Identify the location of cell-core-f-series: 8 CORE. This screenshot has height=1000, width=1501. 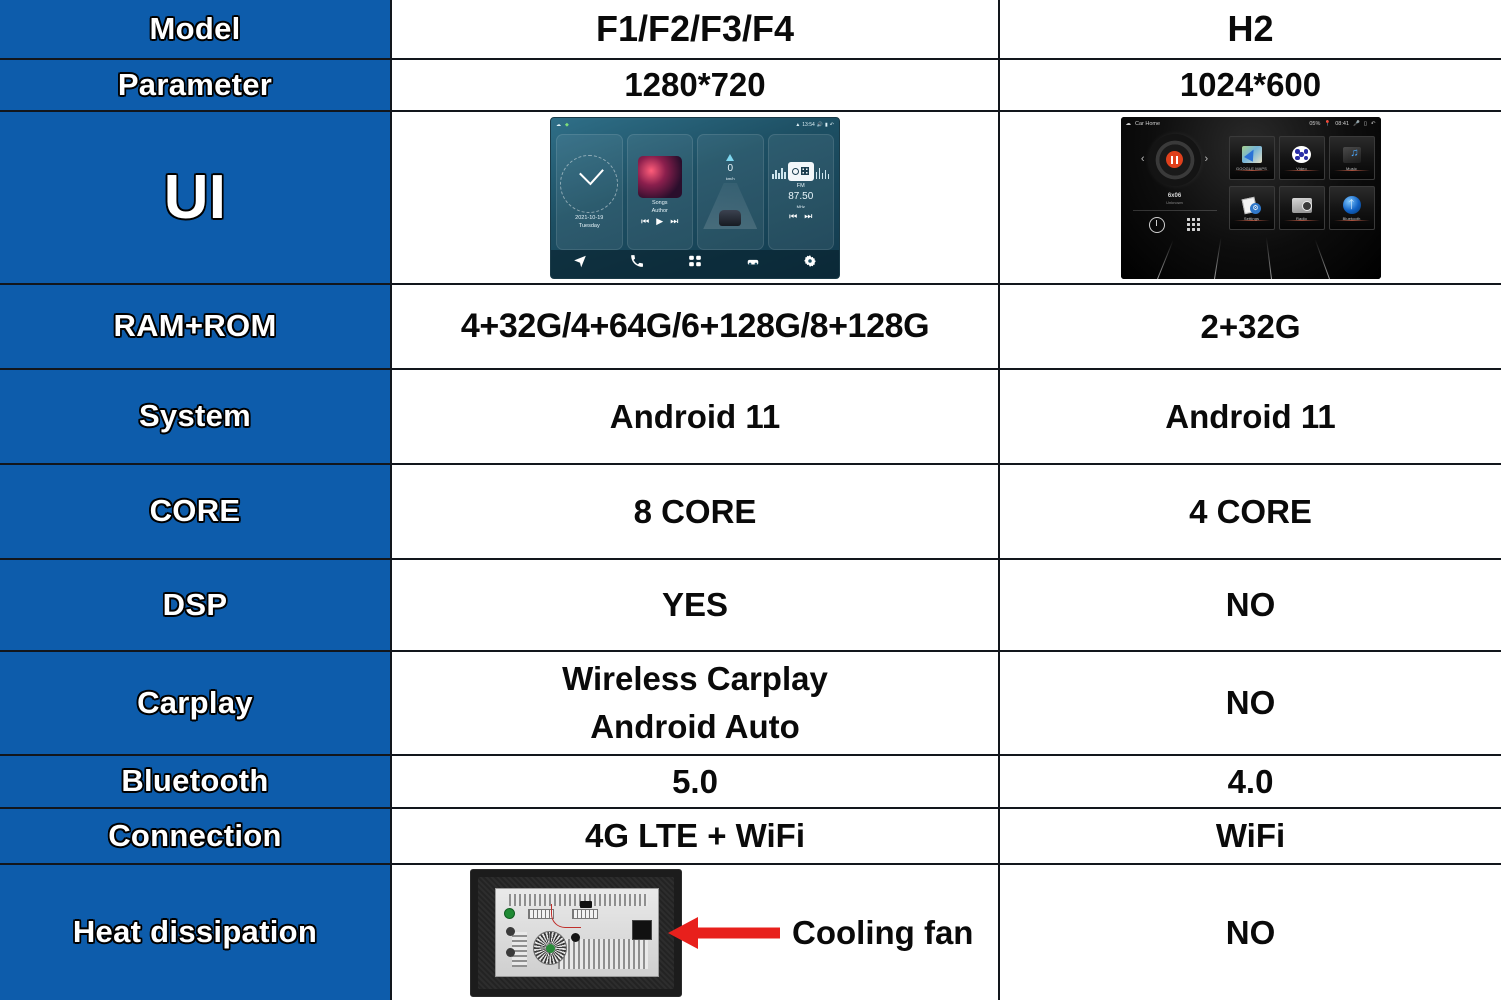
(696, 511).